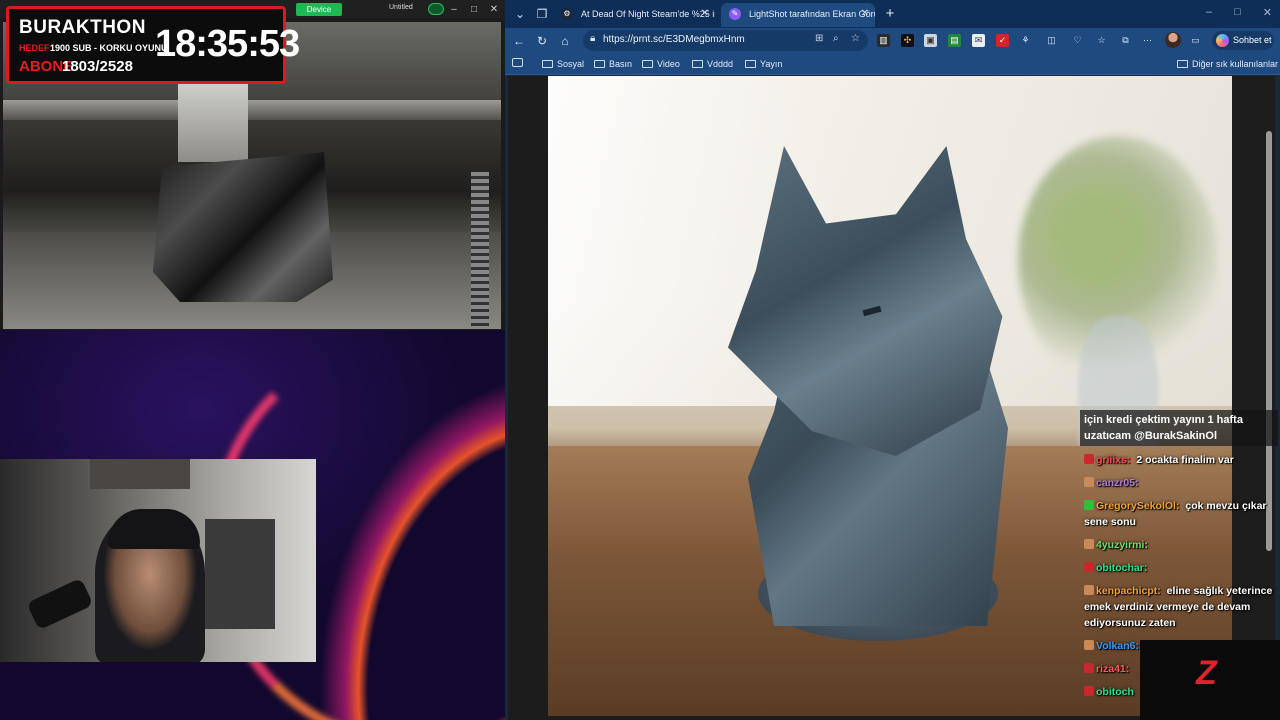  I want to click on favorites-icon: ☆, so click(1101, 40).